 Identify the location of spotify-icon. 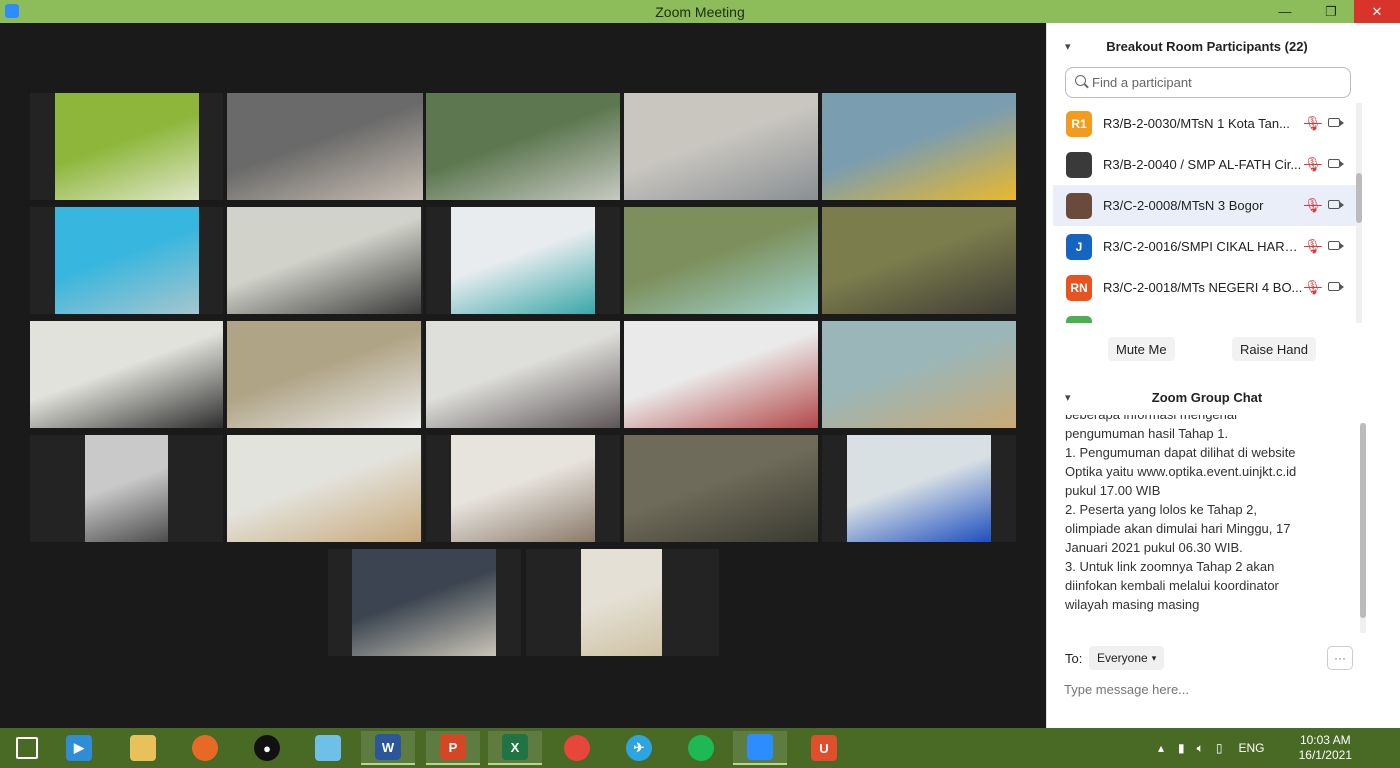
(701, 748).